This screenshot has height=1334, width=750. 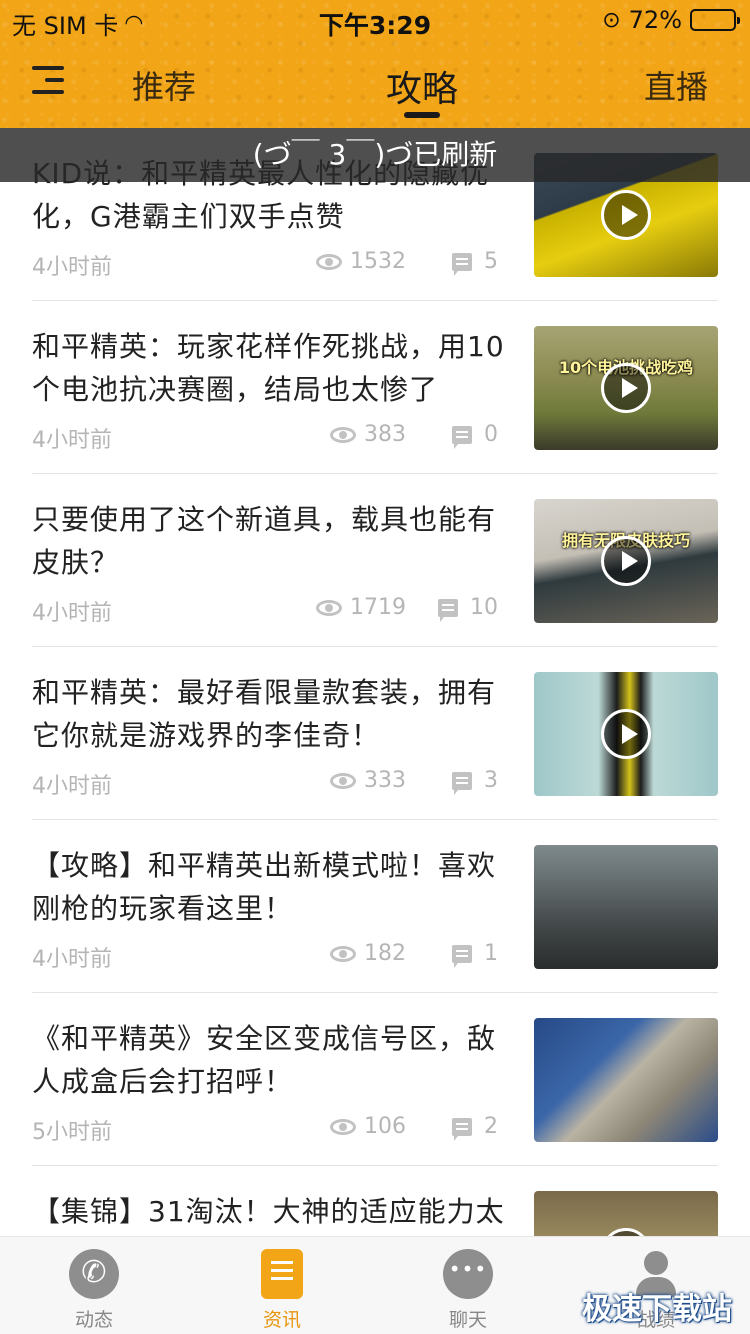 I want to click on list-item: 【攻略】和平精英出新模式啦！喜欢刚枪的玩家看这里！ 4小时前 182 1, so click(x=375, y=906).